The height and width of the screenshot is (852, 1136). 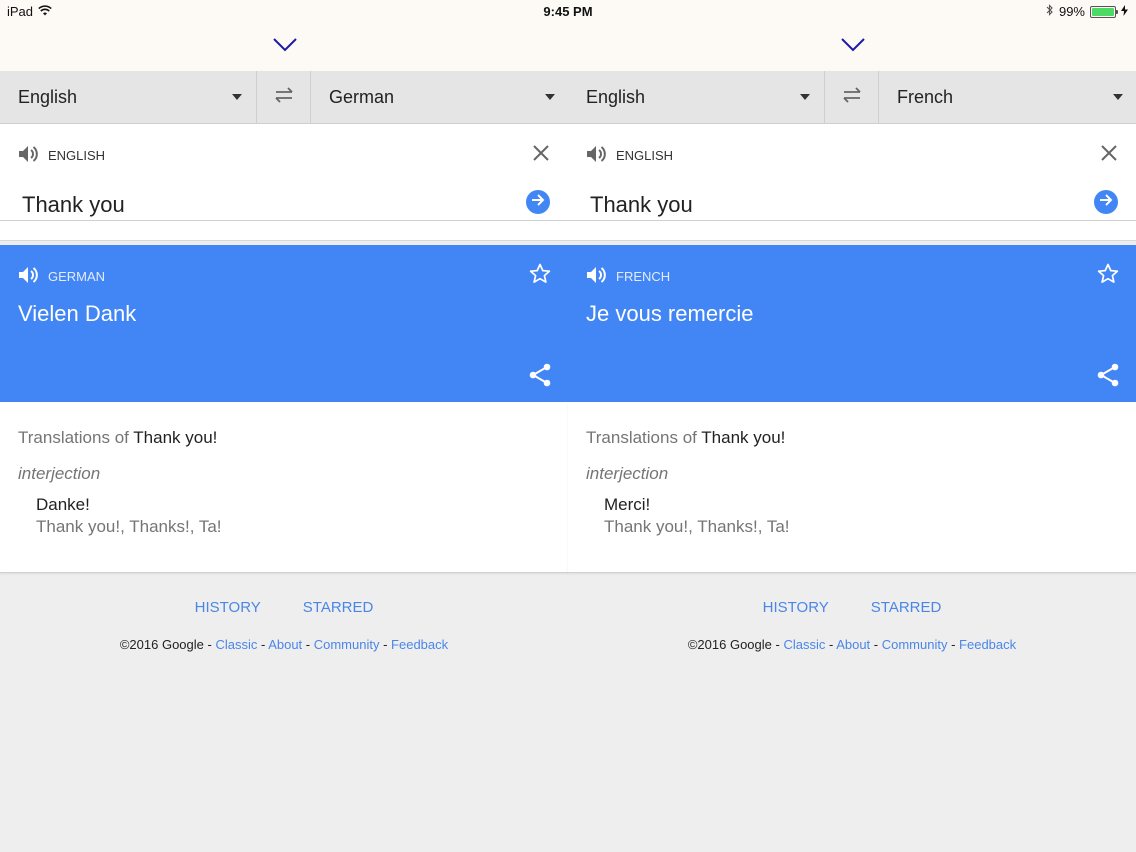 What do you see at coordinates (362, 96) in the screenshot?
I see `target-language-label: German` at bounding box center [362, 96].